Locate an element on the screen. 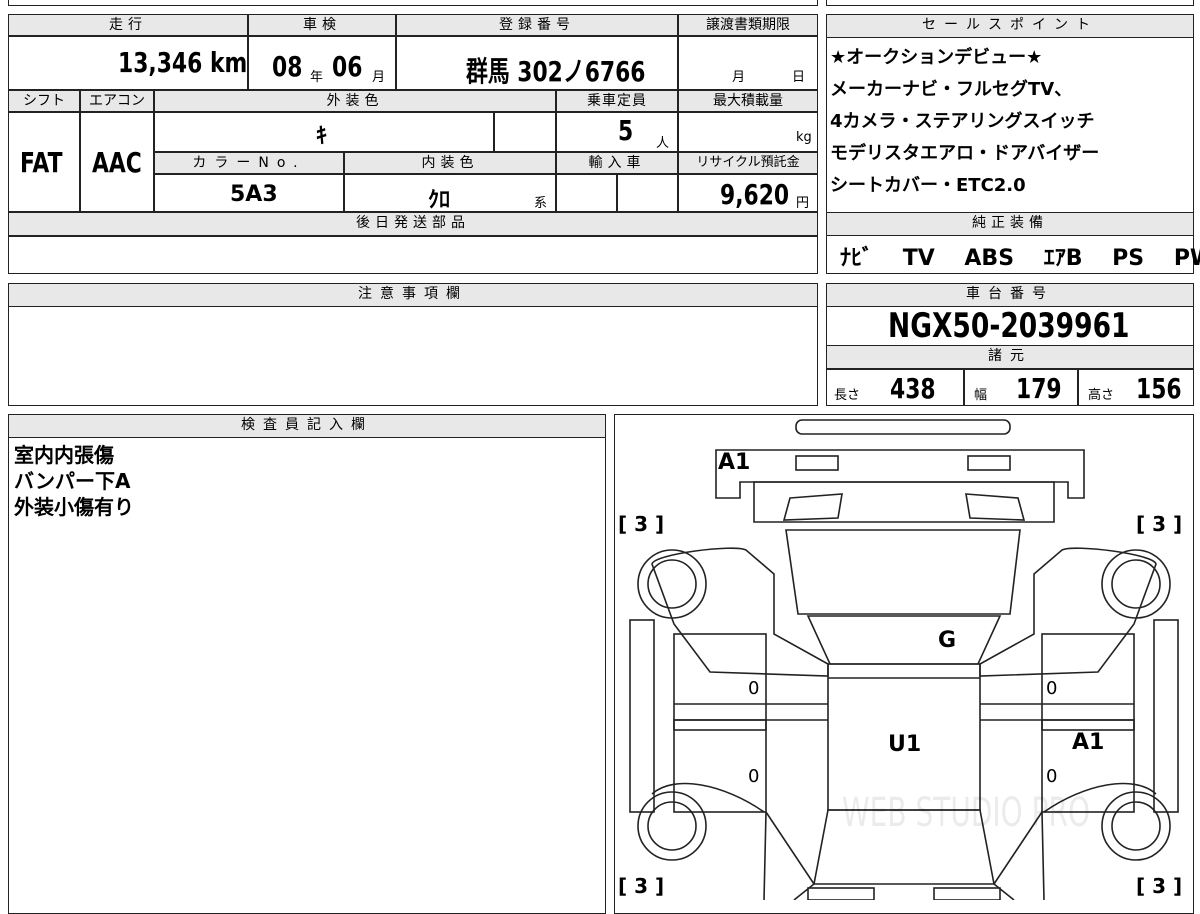 The image size is (1200, 914). header-import: 輸入車 is located at coordinates (617, 163).